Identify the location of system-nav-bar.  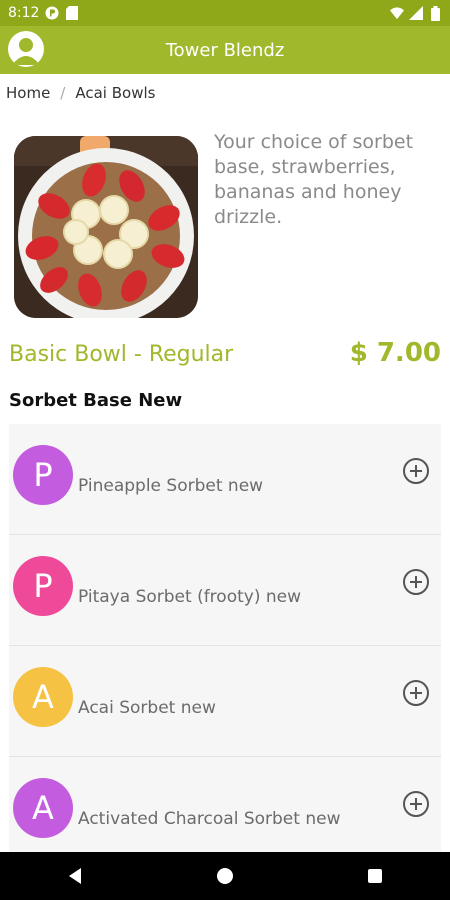
(225, 876).